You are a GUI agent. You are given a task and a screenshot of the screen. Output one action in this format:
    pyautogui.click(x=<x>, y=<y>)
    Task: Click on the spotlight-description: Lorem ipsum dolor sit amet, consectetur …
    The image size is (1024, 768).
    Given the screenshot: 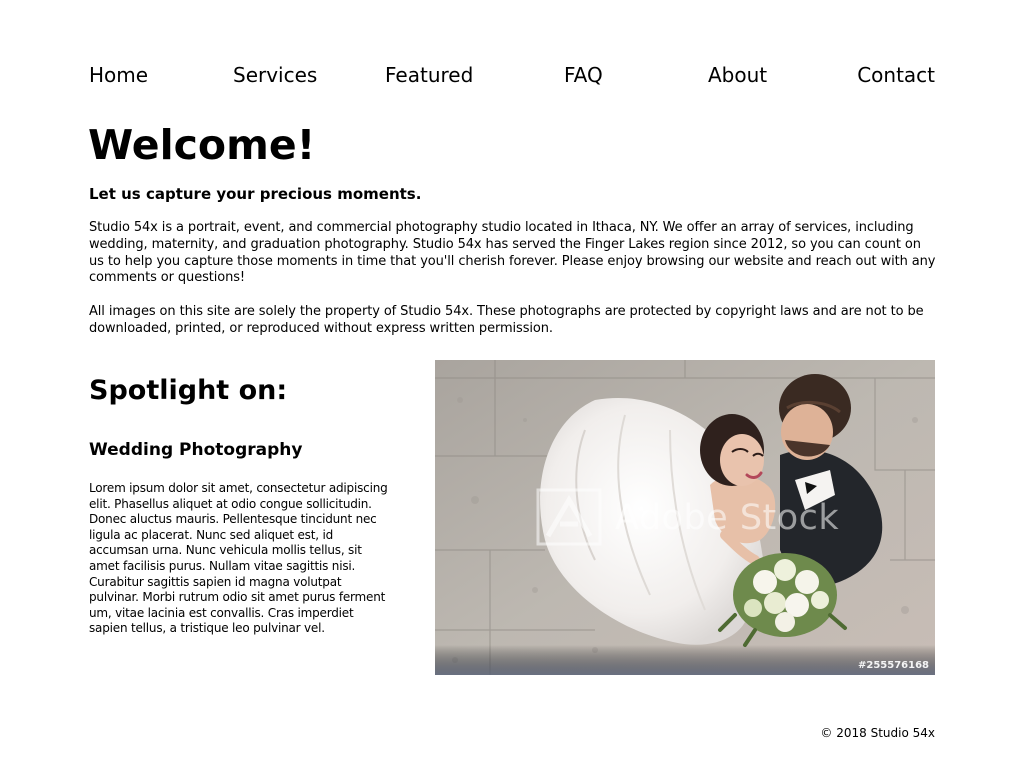 What is the action you would take?
    pyautogui.click(x=238, y=558)
    